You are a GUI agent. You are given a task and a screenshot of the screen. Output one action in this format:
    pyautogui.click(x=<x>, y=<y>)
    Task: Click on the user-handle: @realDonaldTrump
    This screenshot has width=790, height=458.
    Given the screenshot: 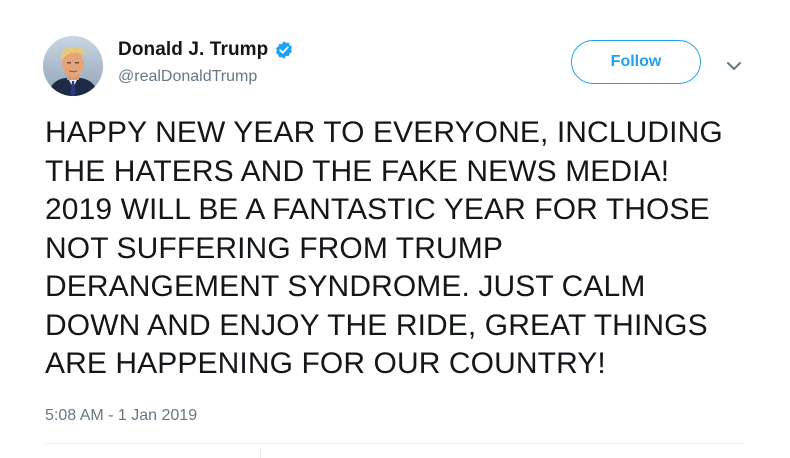 What is the action you would take?
    pyautogui.click(x=206, y=77)
    